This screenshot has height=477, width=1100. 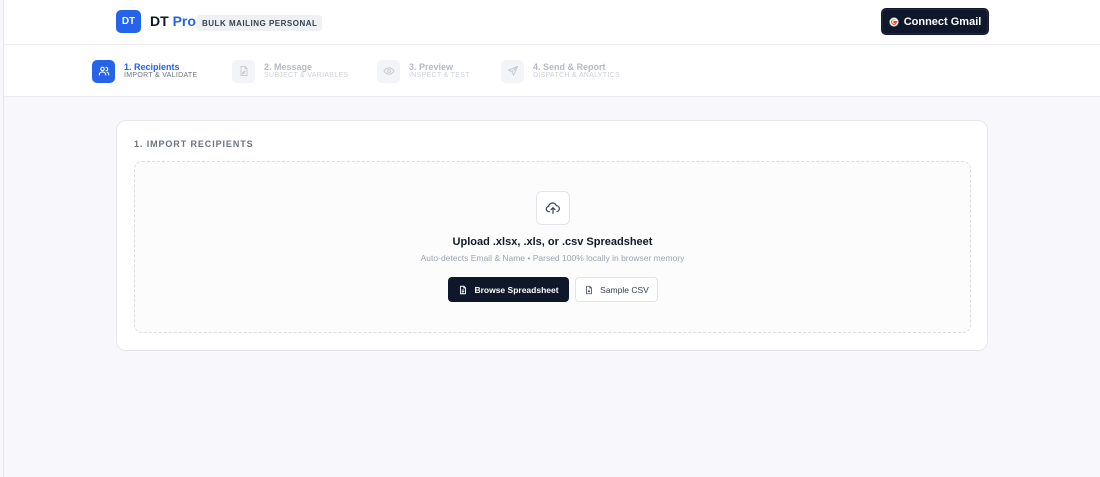 I want to click on sample-csv-button: Sample CSV, so click(x=616, y=289).